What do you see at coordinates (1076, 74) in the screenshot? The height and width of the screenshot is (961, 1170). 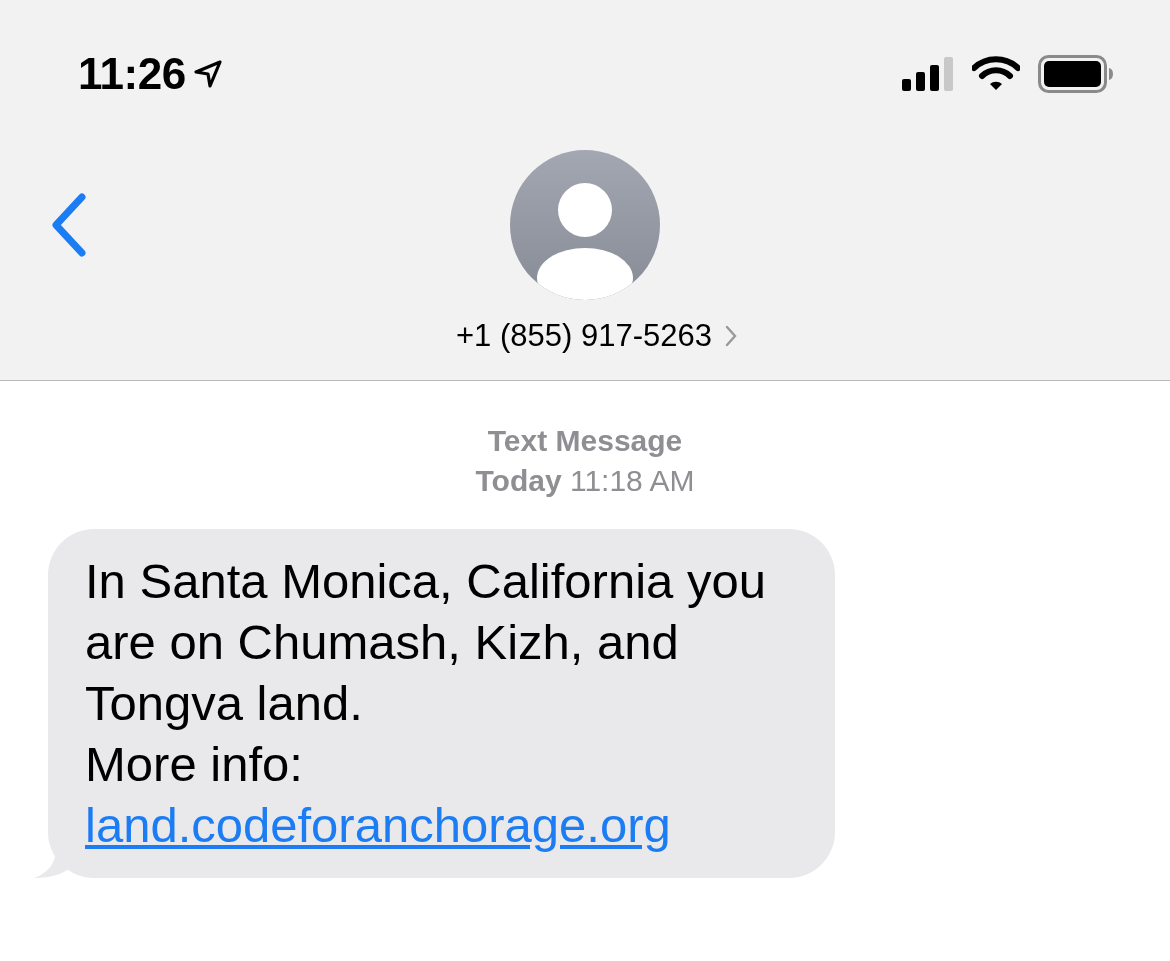 I see `battery-icon` at bounding box center [1076, 74].